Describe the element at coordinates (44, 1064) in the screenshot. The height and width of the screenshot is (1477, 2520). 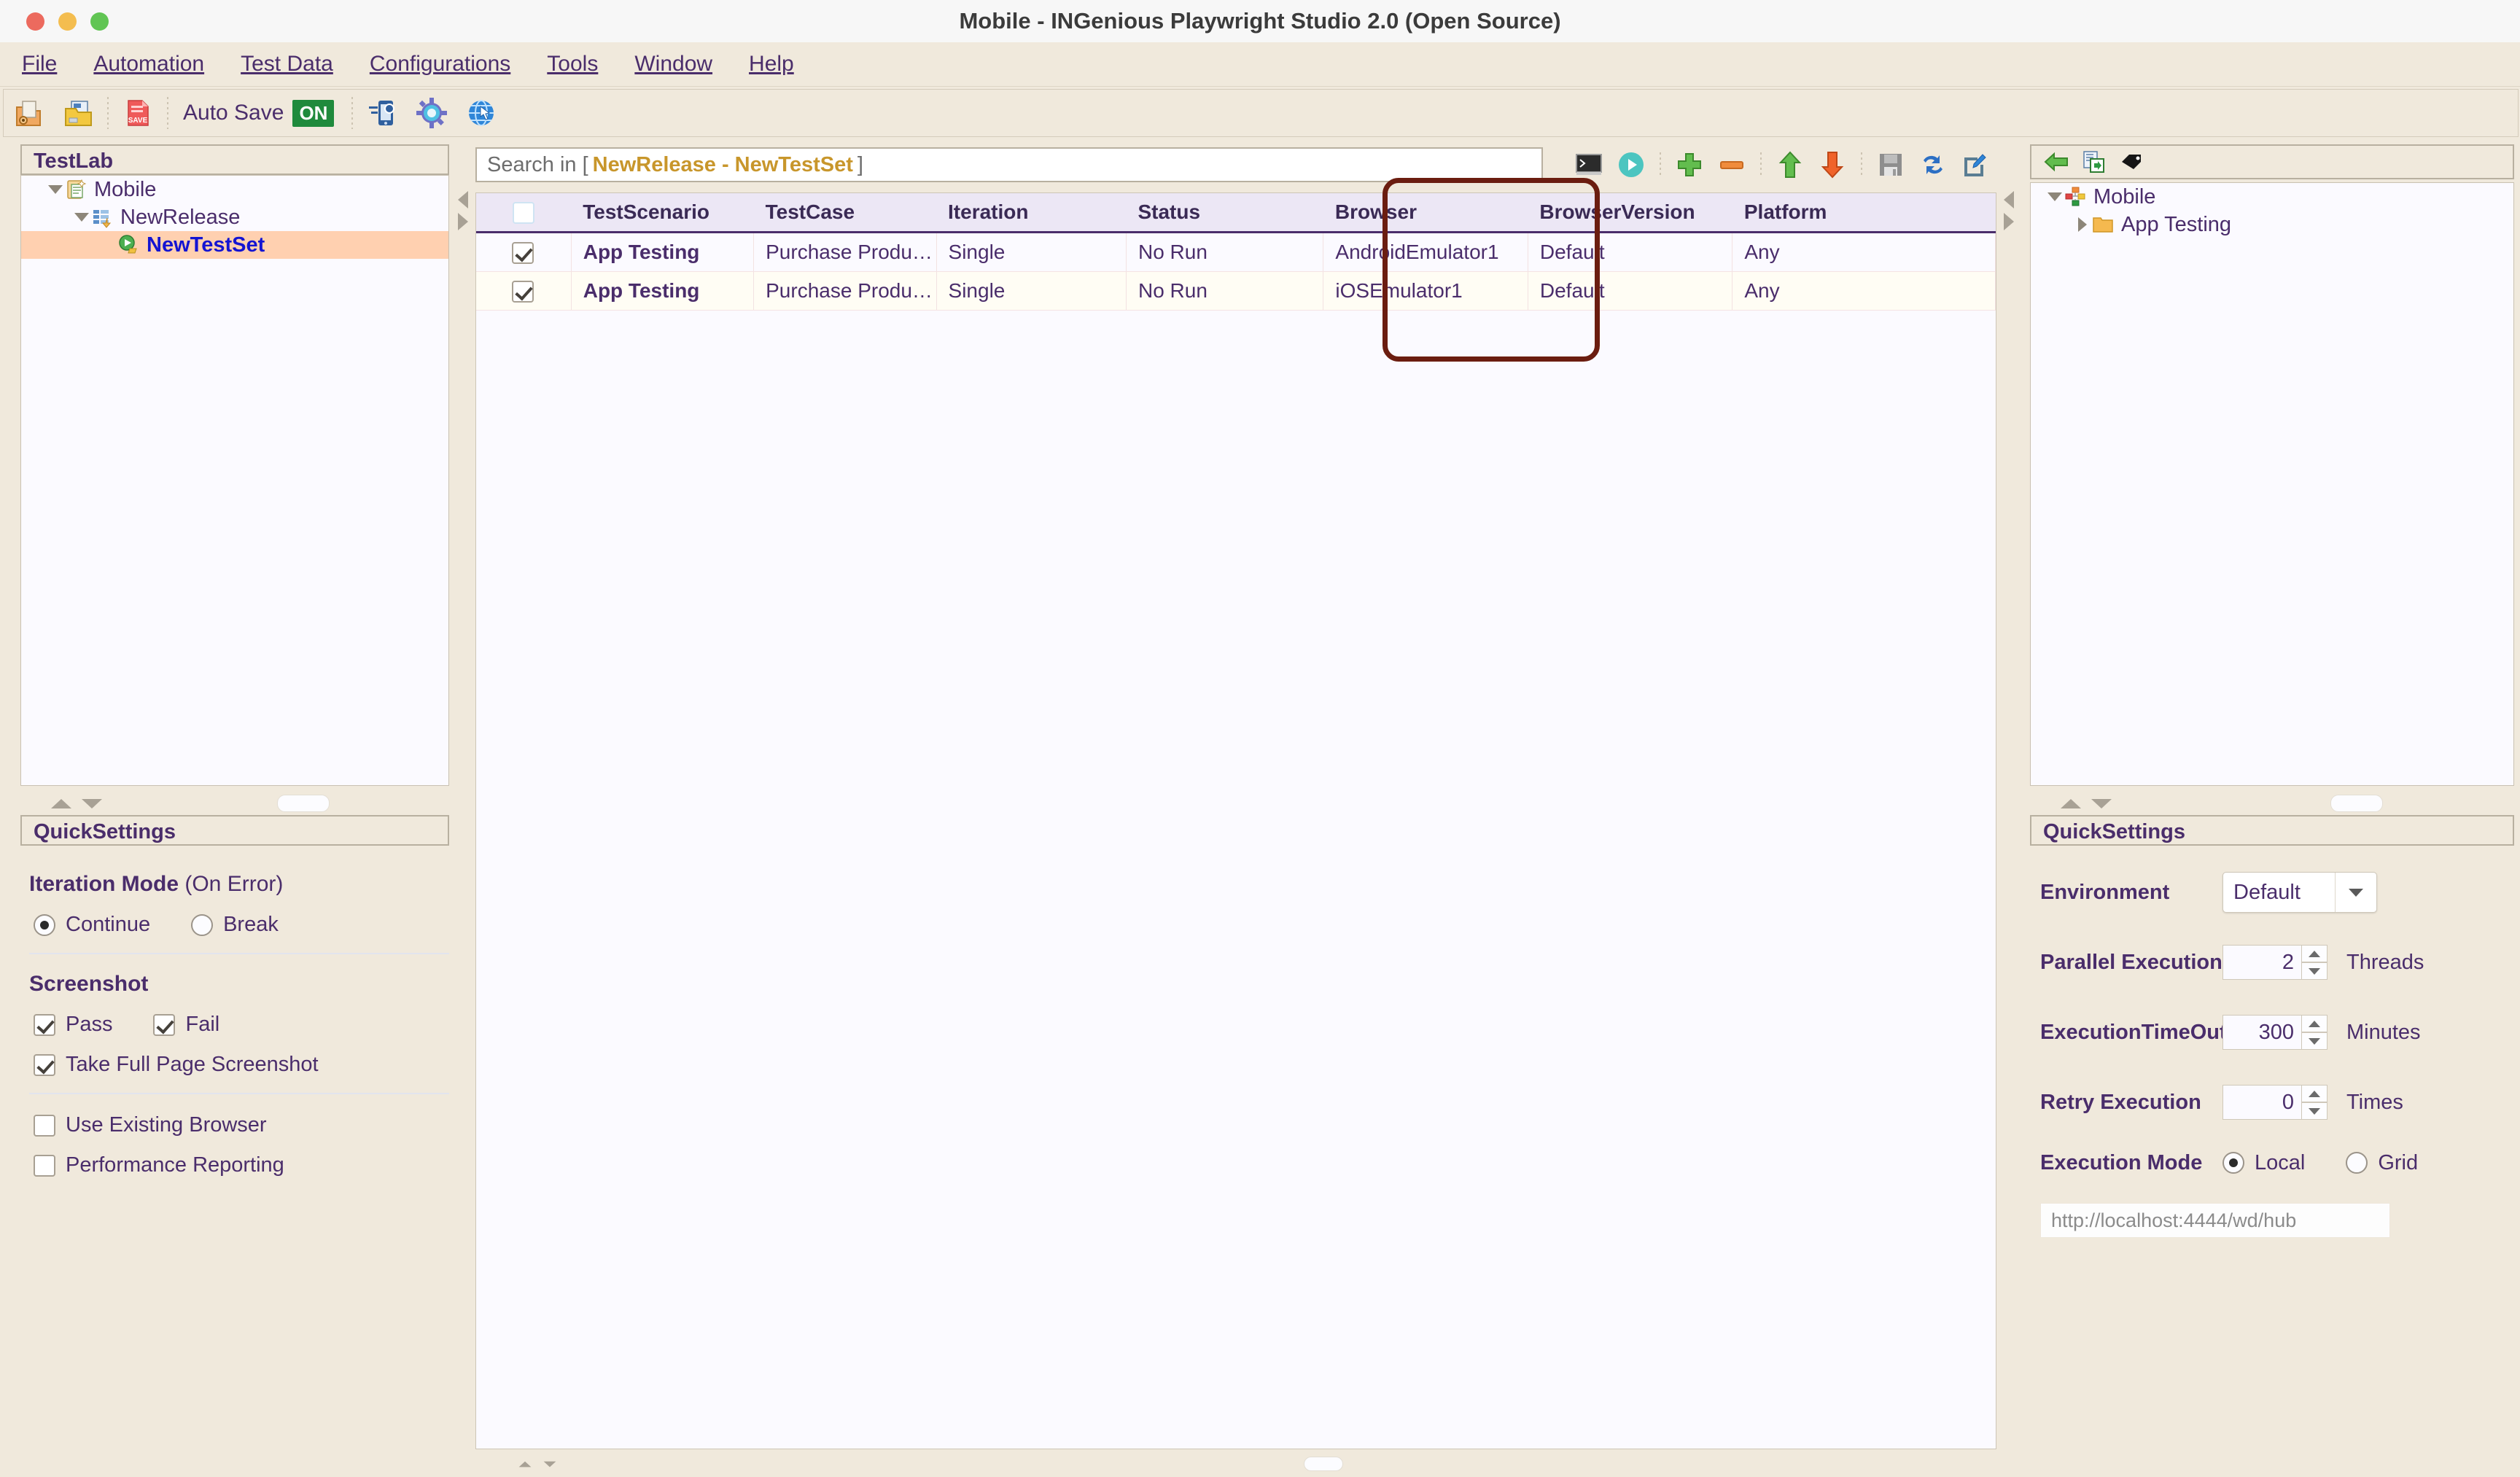
I see `checkbox-take-full-page-screenshot` at that location.